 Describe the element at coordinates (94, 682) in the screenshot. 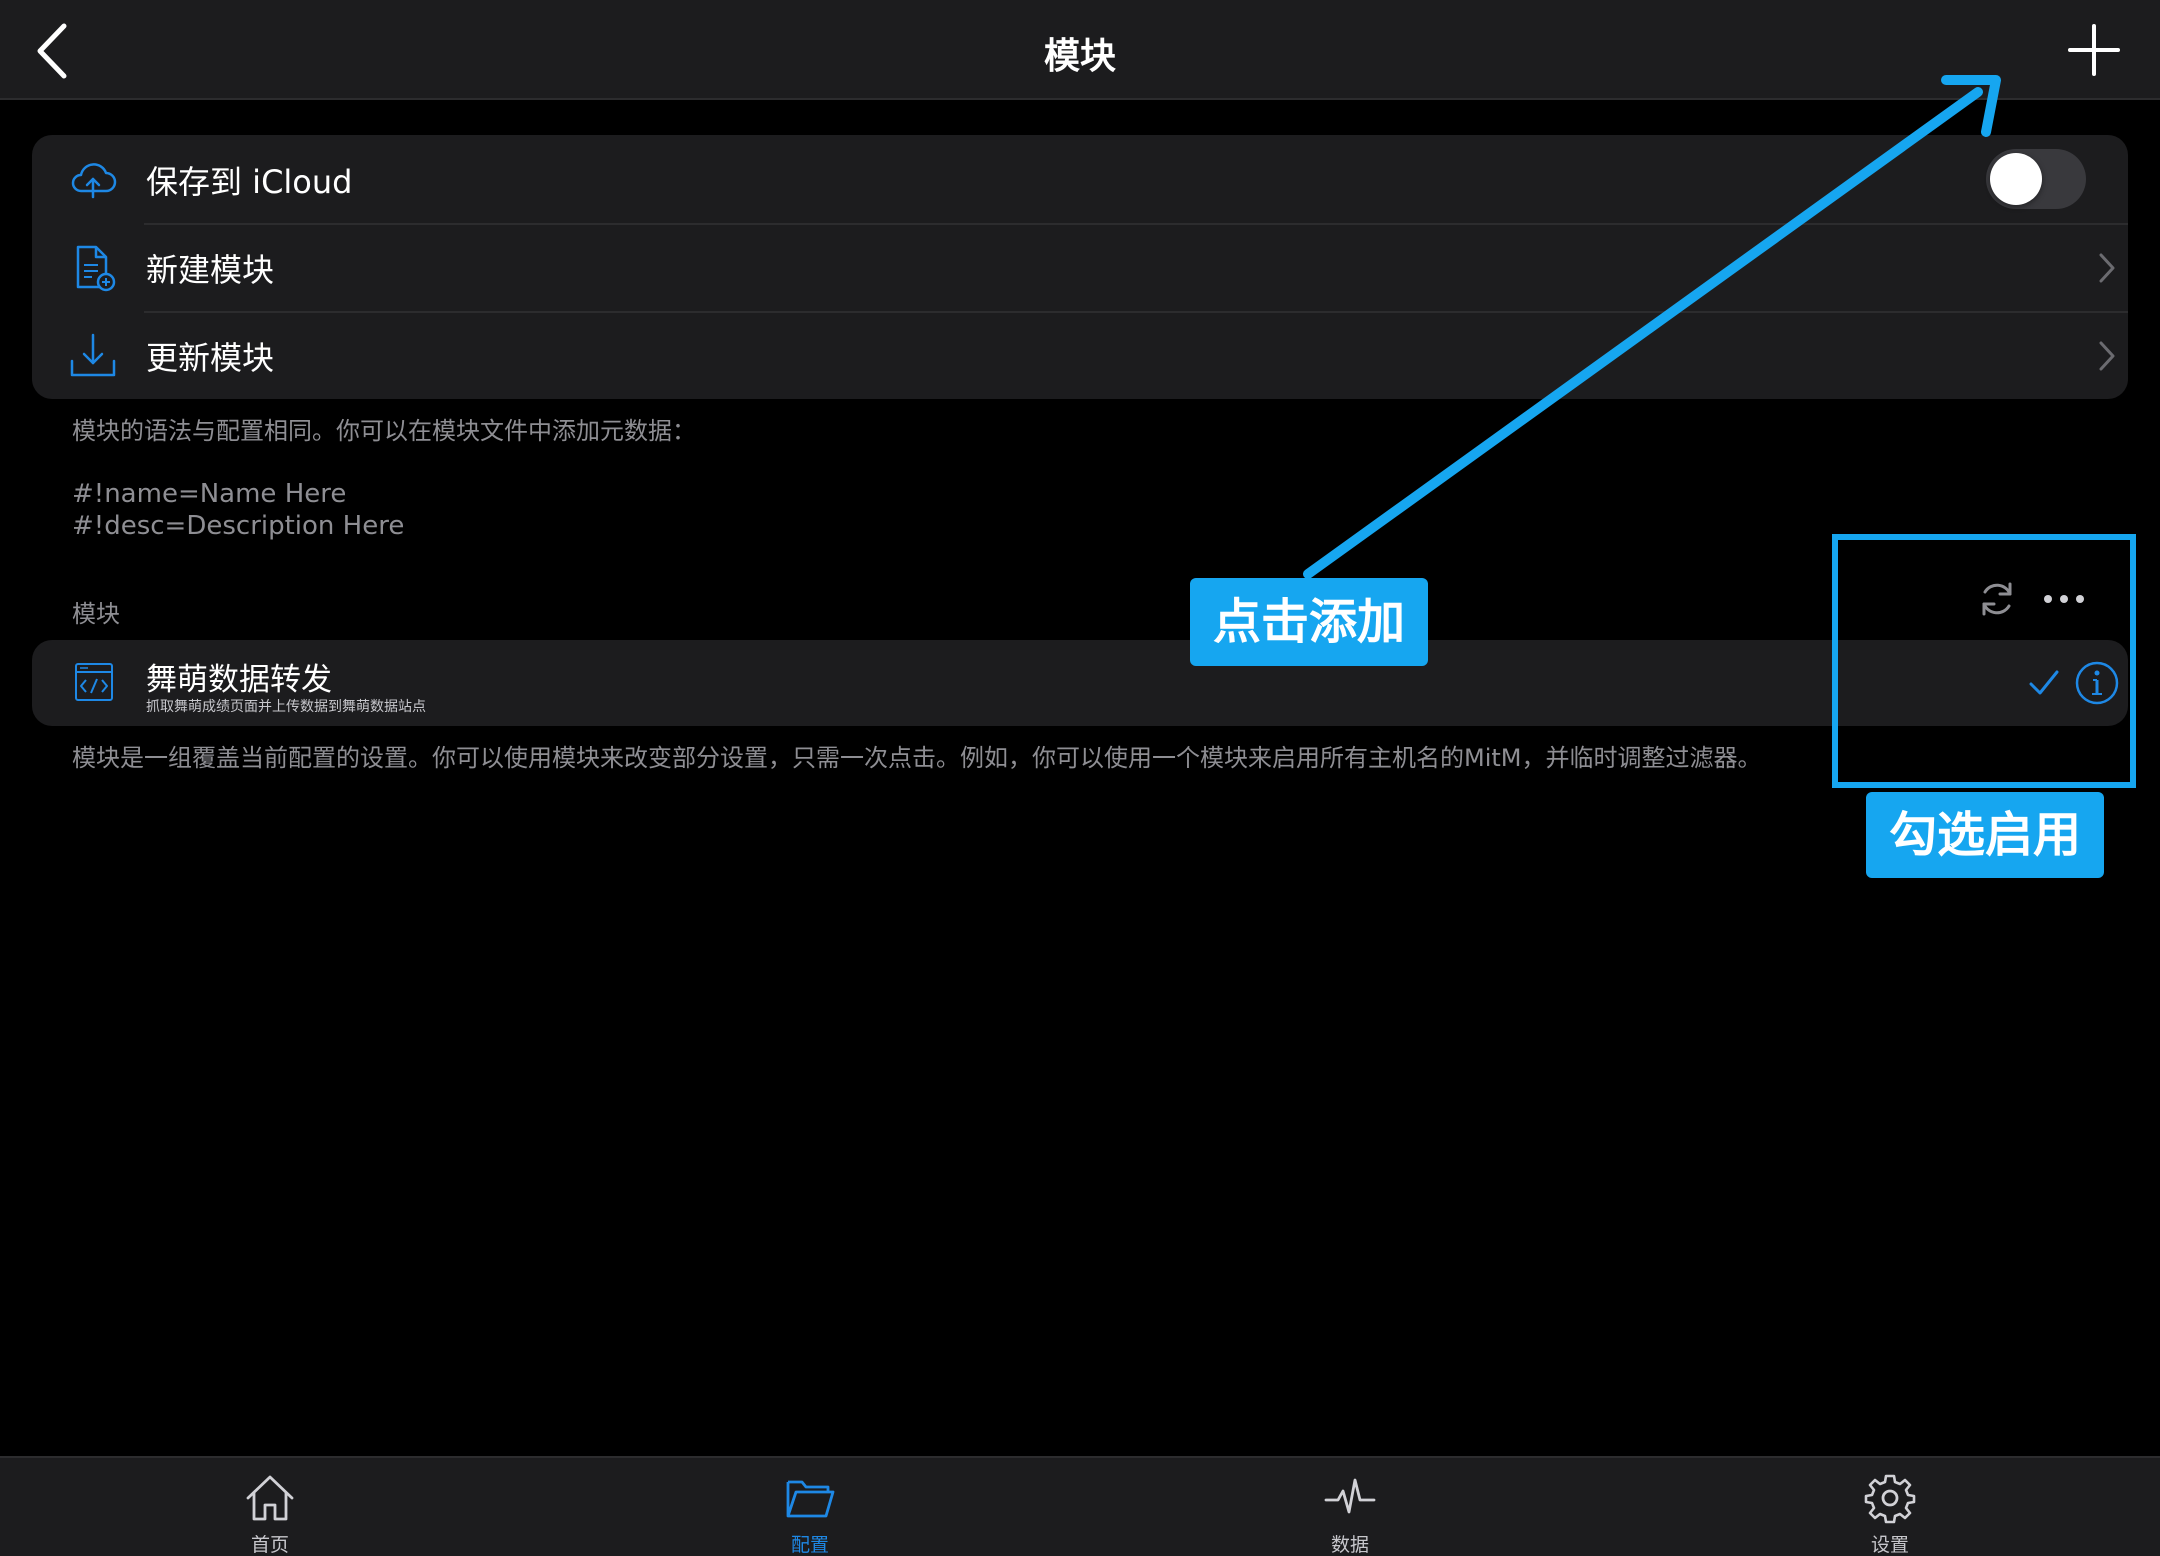

I see `code-file-icon` at that location.